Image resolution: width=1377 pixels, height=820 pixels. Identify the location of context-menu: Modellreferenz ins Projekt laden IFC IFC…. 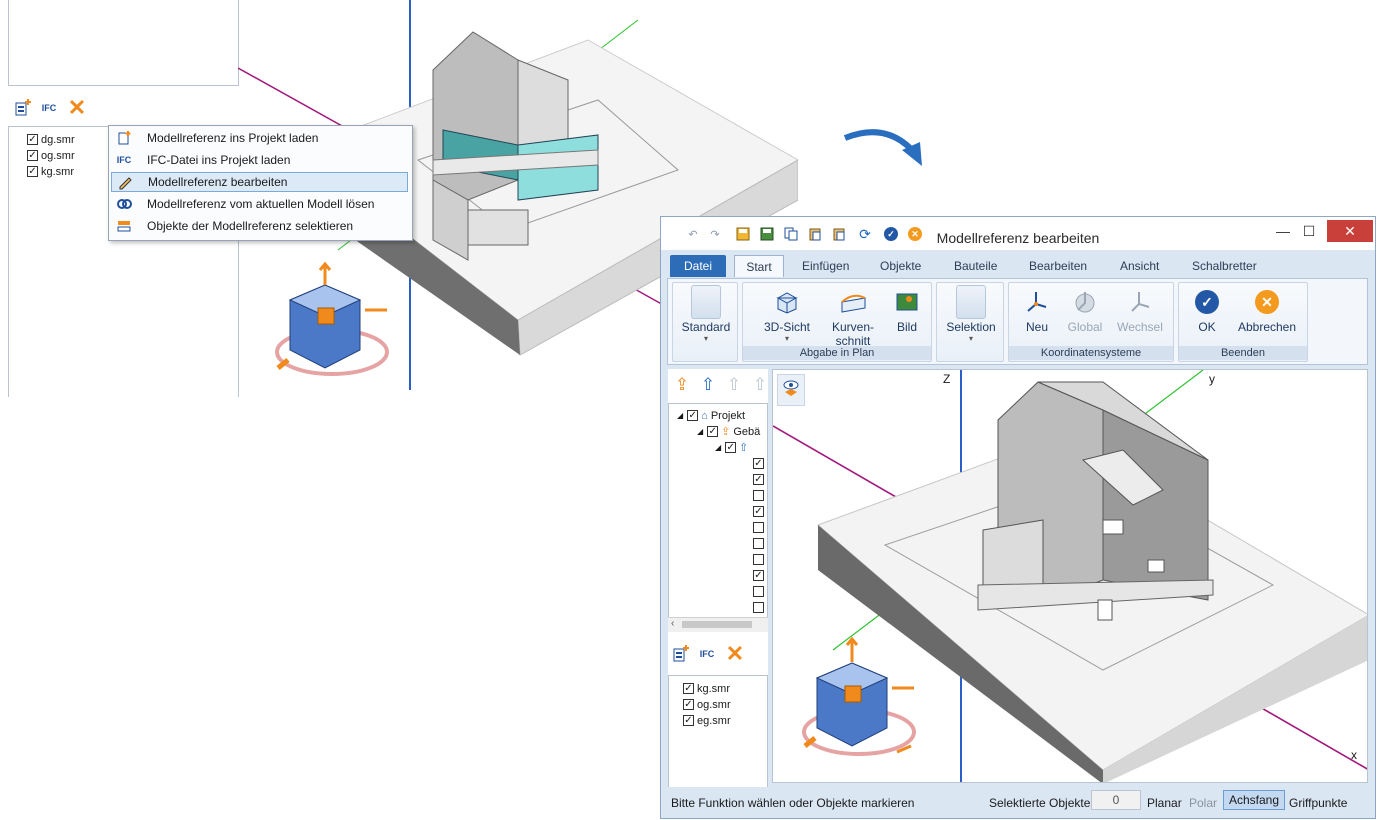
(260, 183).